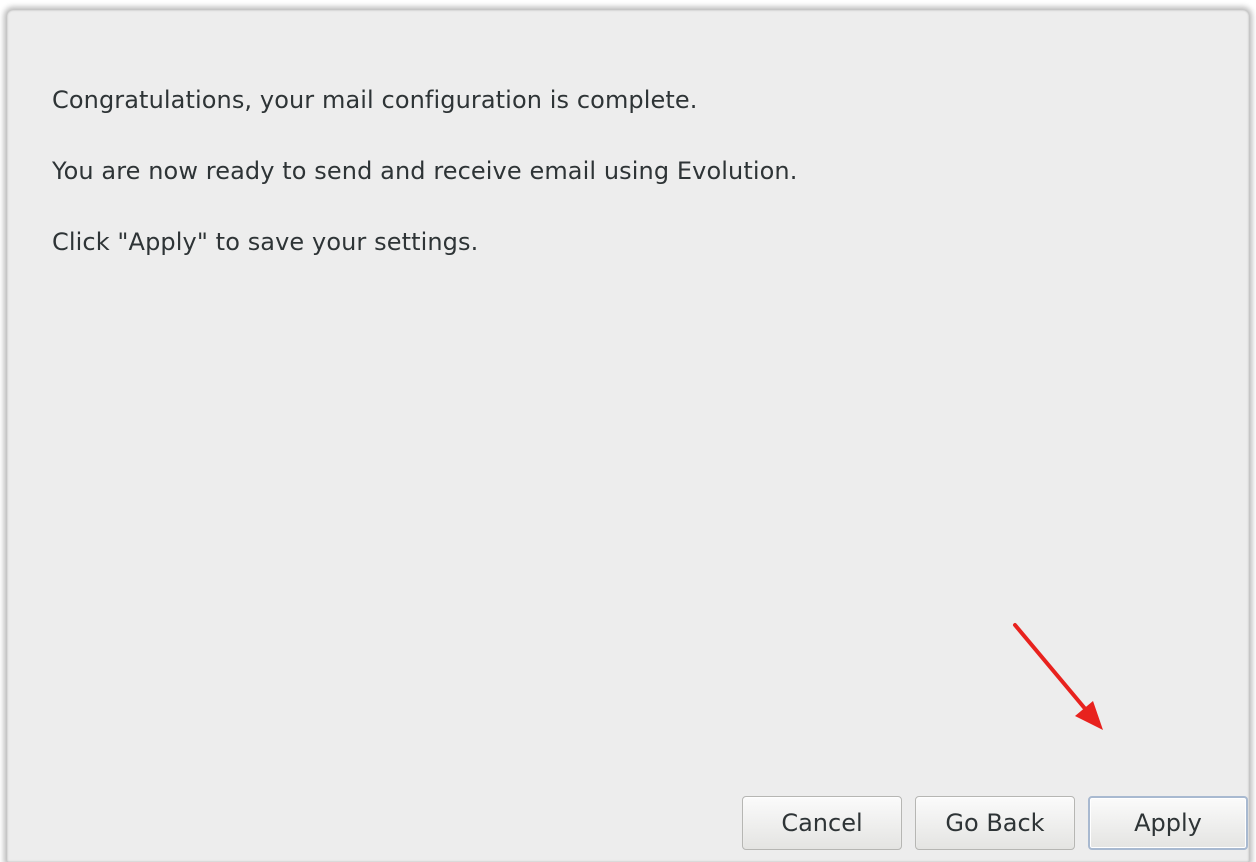  What do you see at coordinates (822, 823) in the screenshot?
I see `cancel-button: Cancel` at bounding box center [822, 823].